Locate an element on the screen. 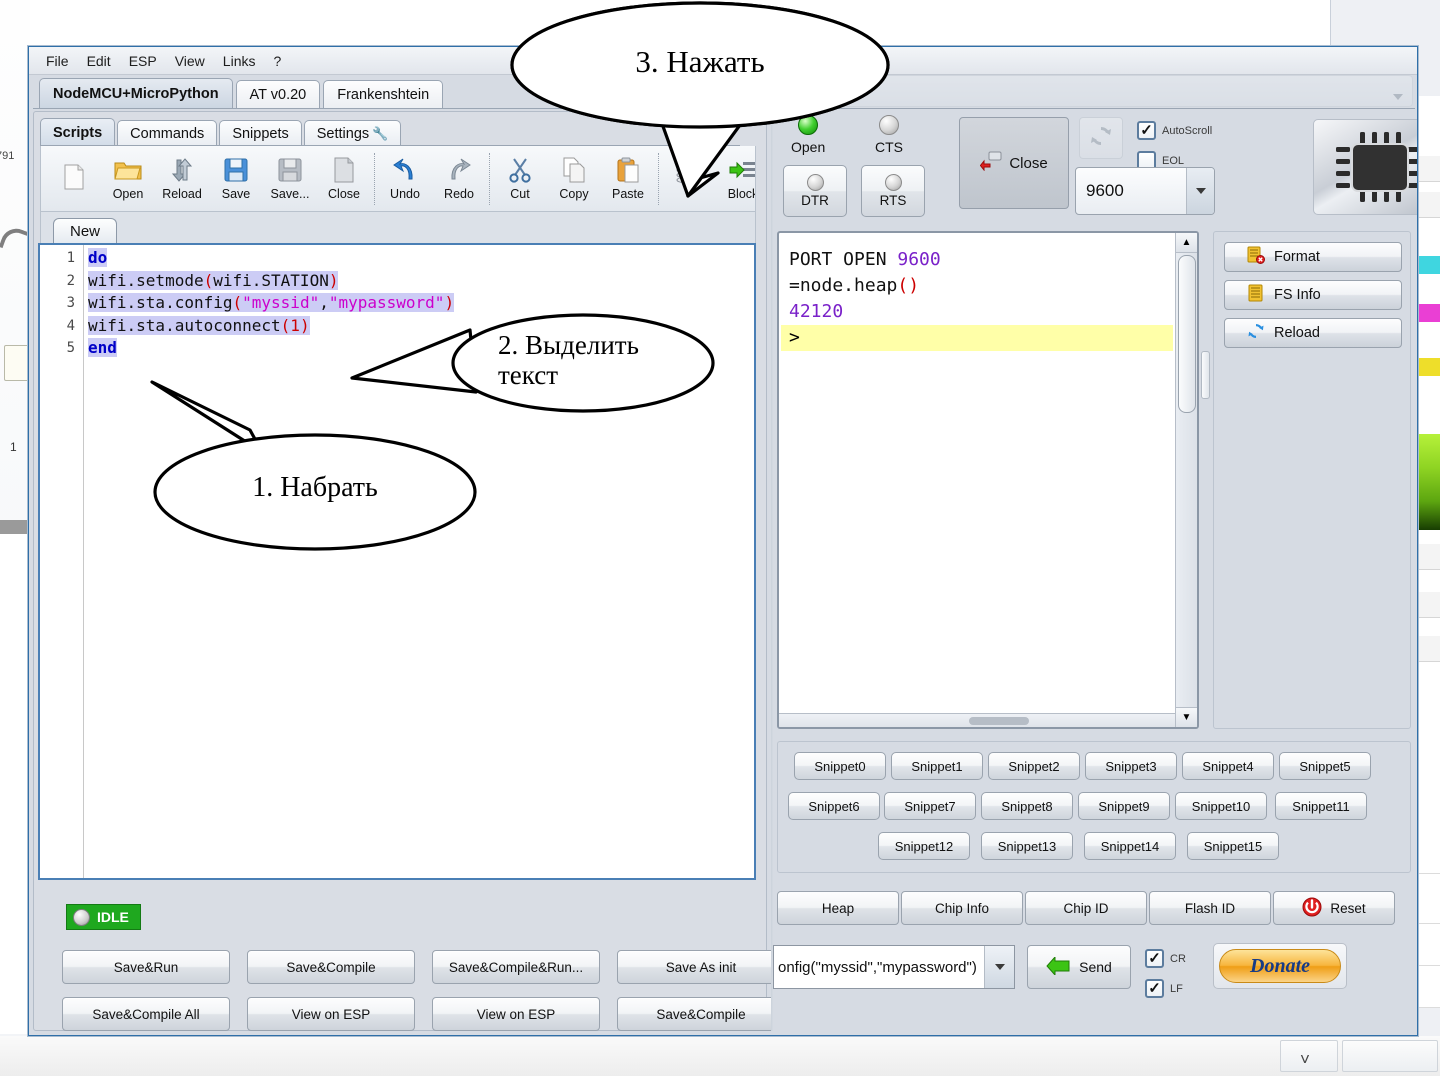 This screenshot has height=1076, width=1440. close-port-icon is located at coordinates (992, 163).